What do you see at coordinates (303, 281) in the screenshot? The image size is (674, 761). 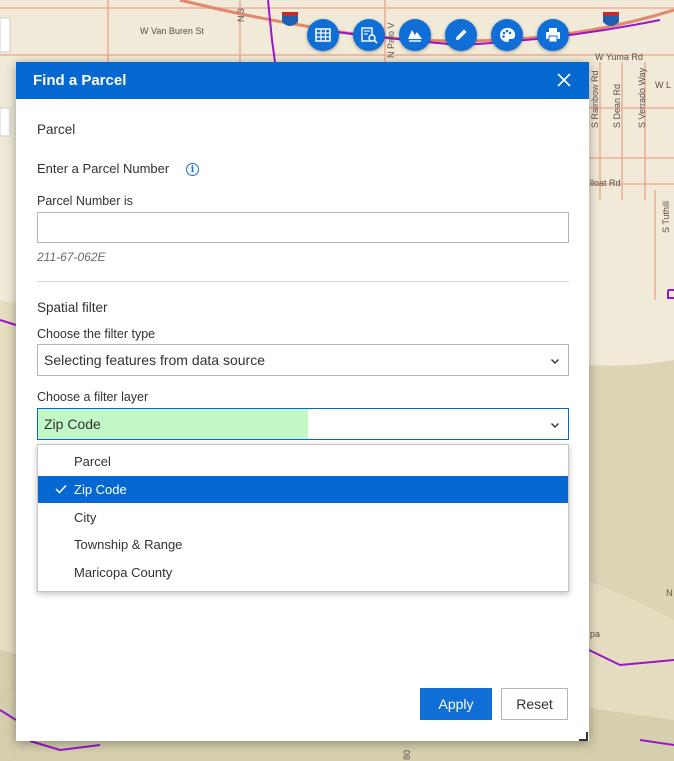 I see `divider` at bounding box center [303, 281].